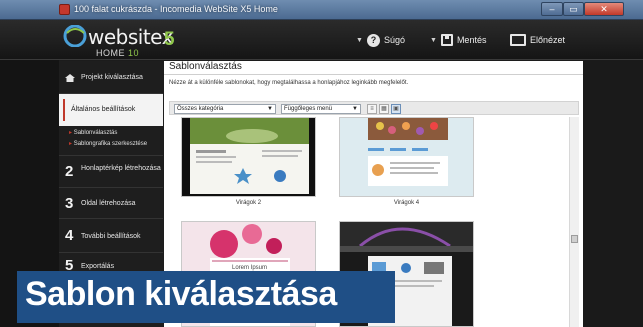 Image resolution: width=643 pixels, height=327 pixels. I want to click on preview-label: Előnézet, so click(548, 40).